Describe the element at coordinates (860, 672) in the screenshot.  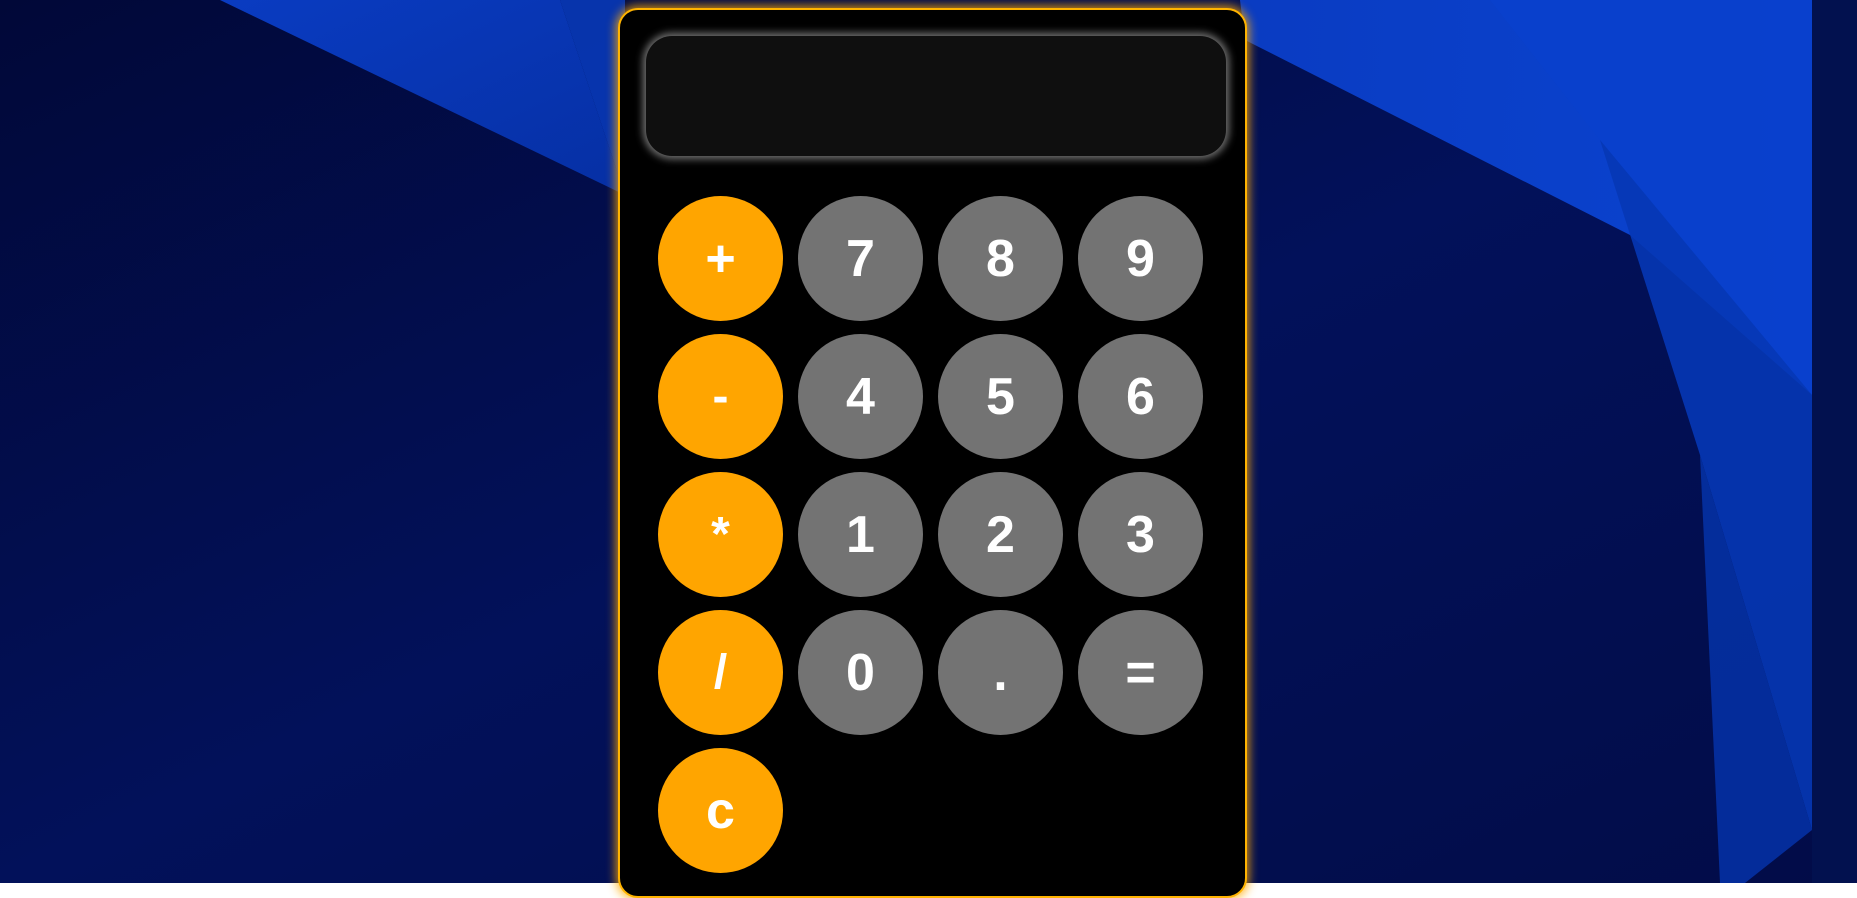
I see `zero-button: 0` at that location.